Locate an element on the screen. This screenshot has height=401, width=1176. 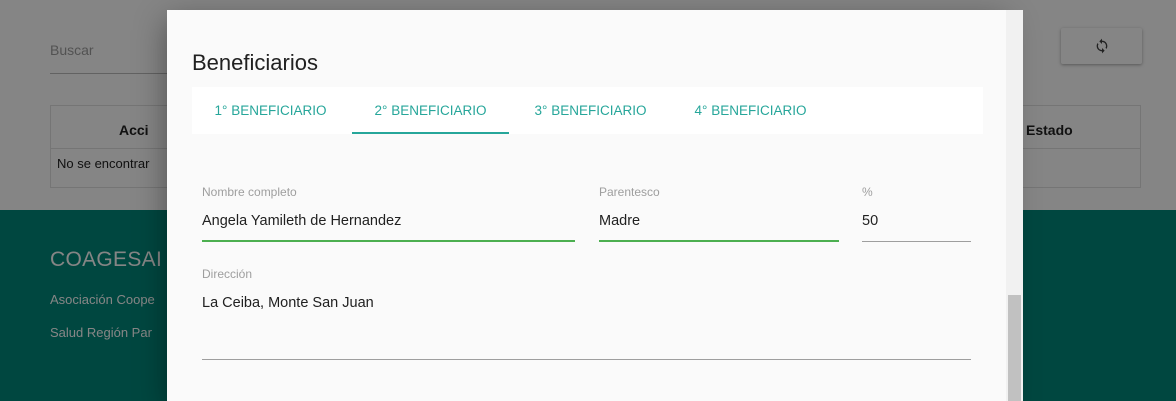
tab-label: 2° BENEFICIARIO is located at coordinates (430, 110).